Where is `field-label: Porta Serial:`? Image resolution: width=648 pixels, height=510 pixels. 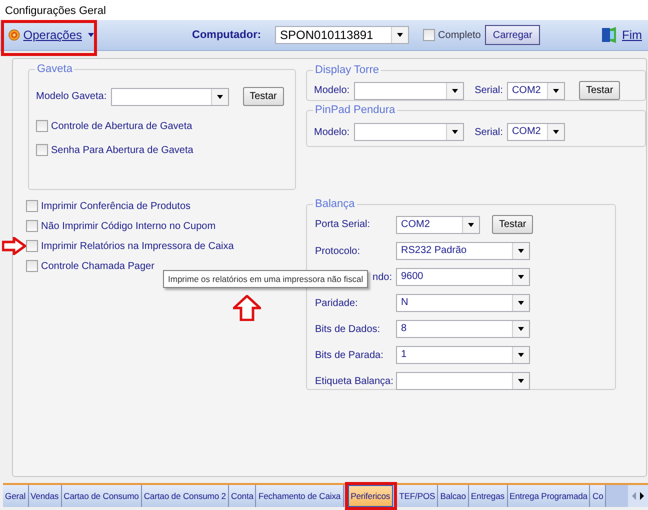
field-label: Porta Serial: is located at coordinates (342, 224).